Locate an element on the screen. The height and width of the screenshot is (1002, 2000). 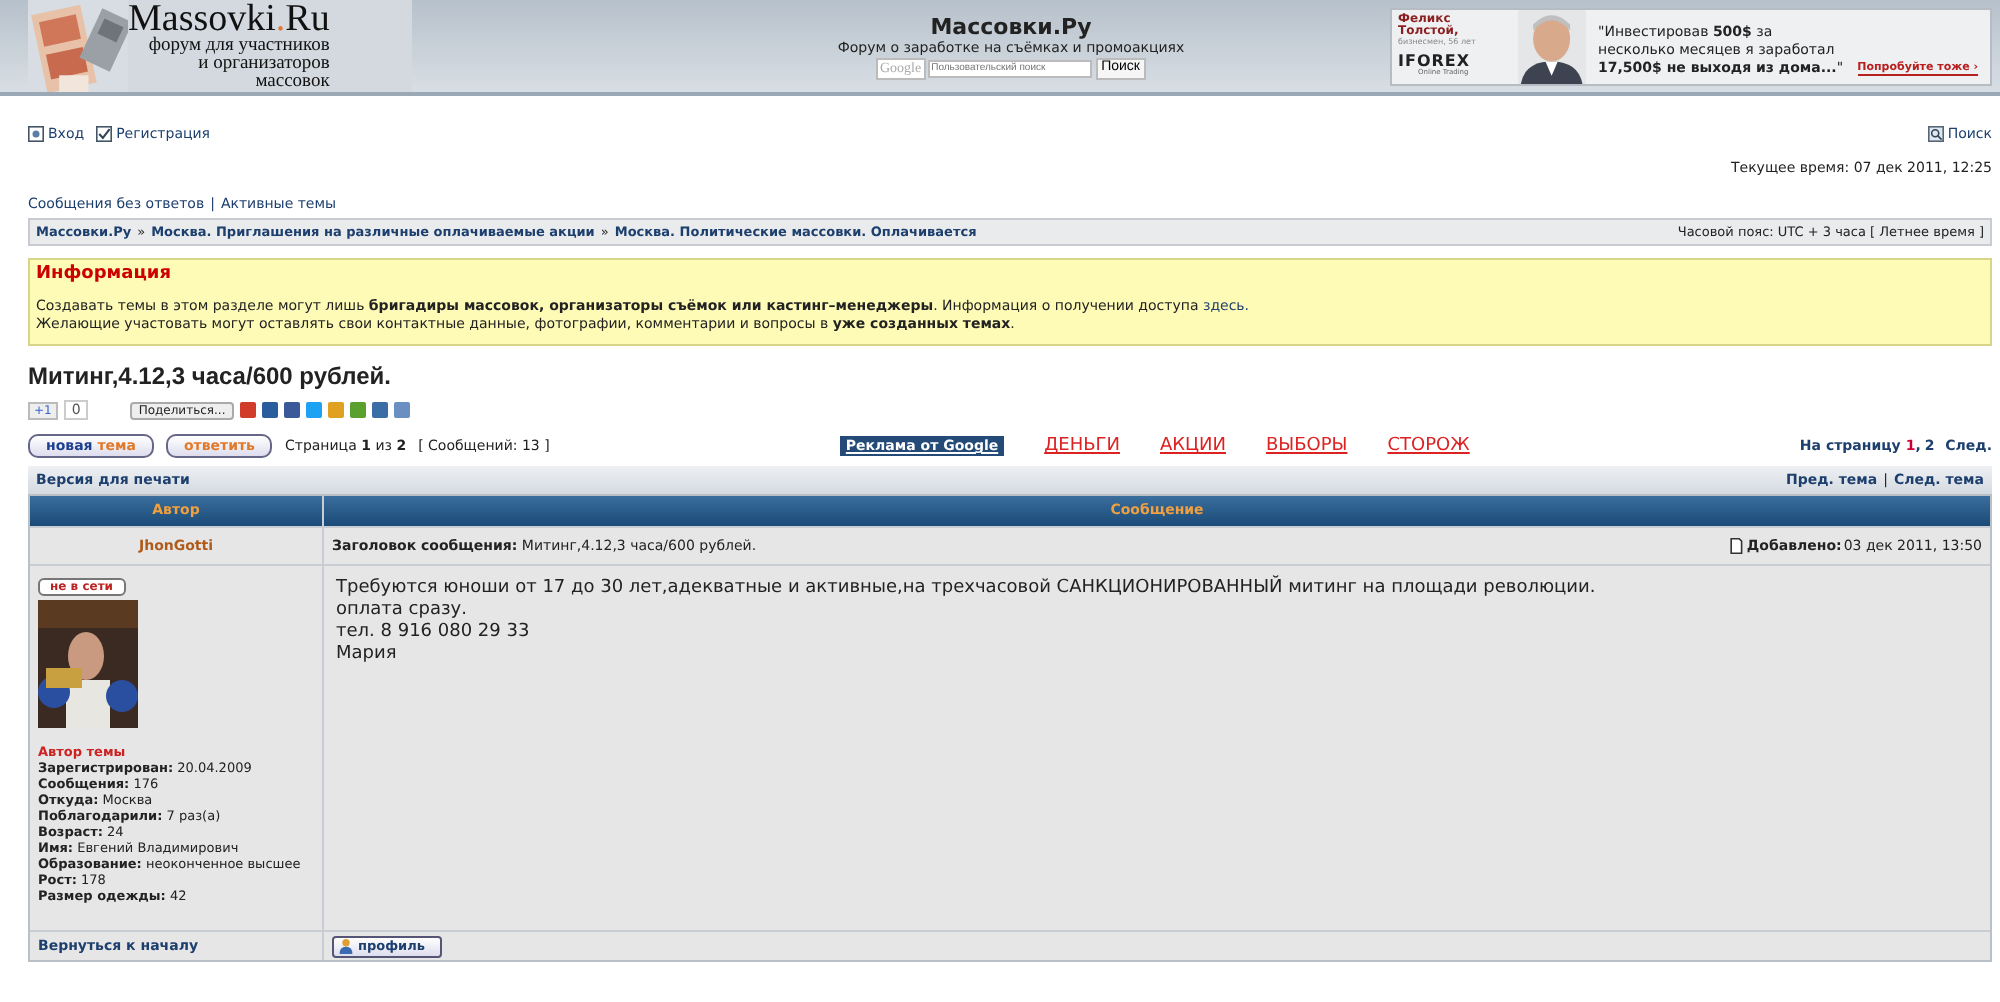
ad-link: ВЫБОРЫ is located at coordinates (1307, 446).